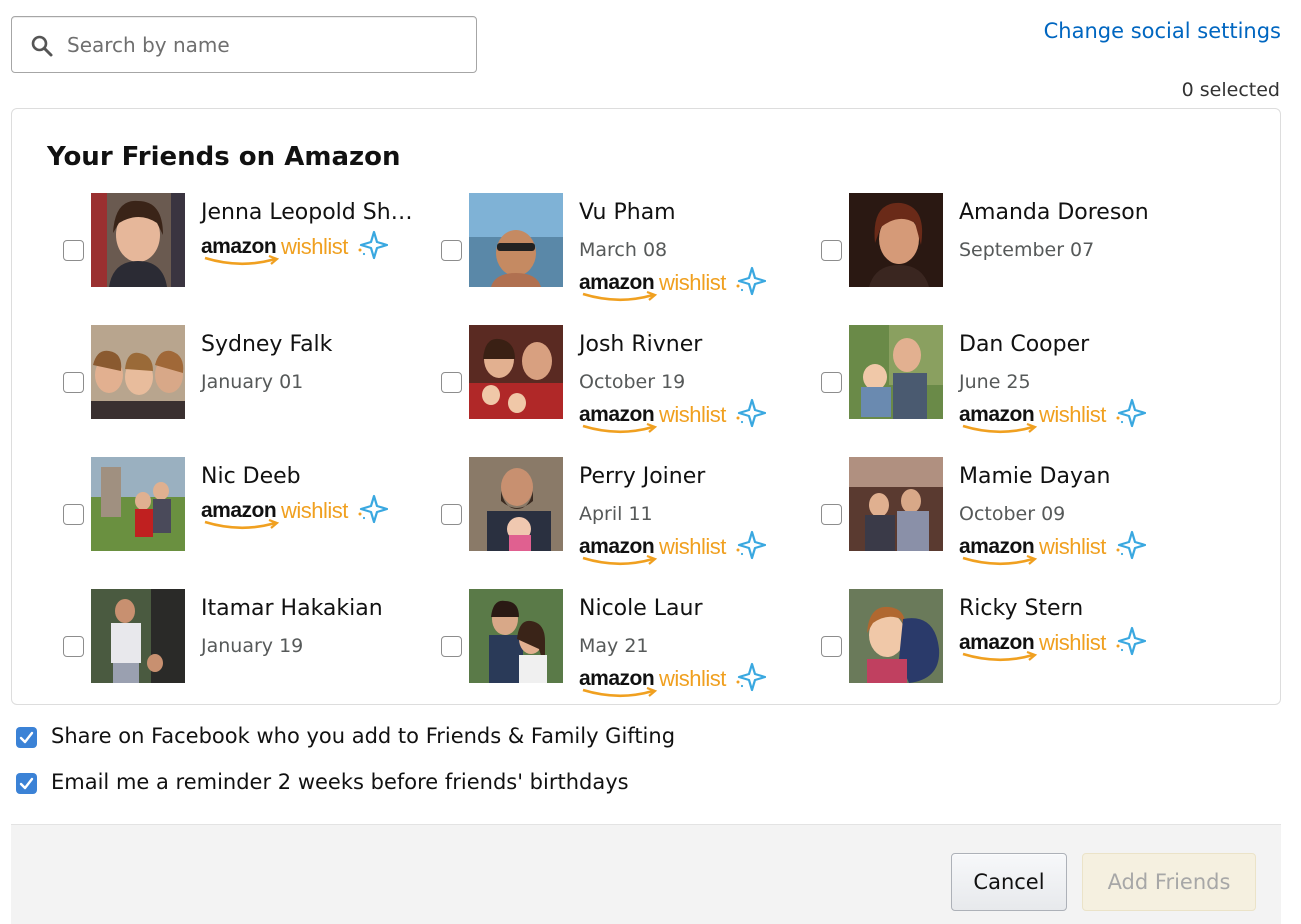 This screenshot has width=1301, height=924. I want to click on cancel-button: Cancel, so click(1009, 882).